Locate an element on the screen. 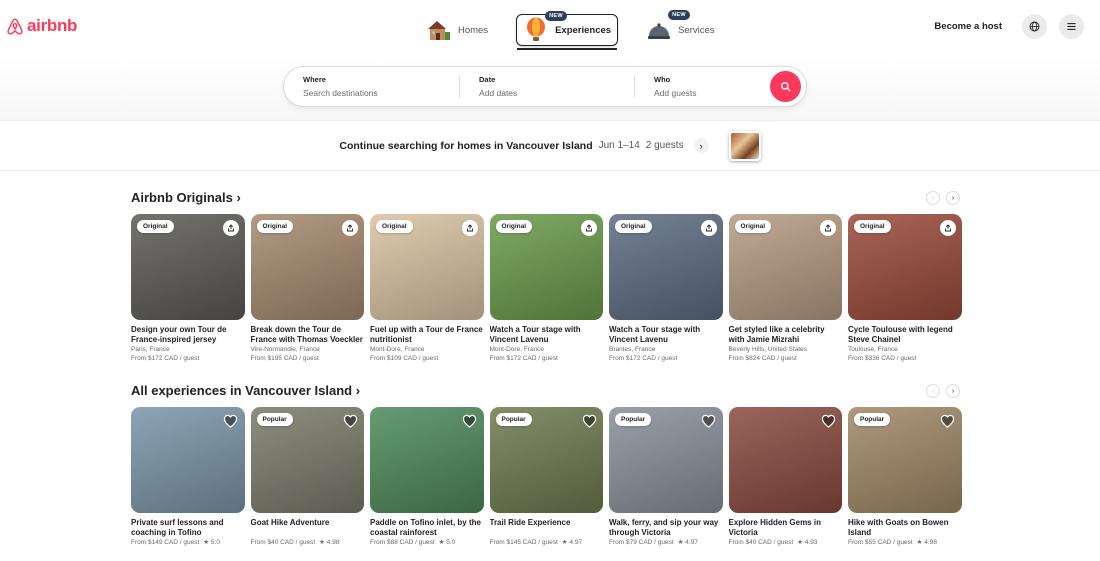  main-menu-button is located at coordinates (1071, 26).